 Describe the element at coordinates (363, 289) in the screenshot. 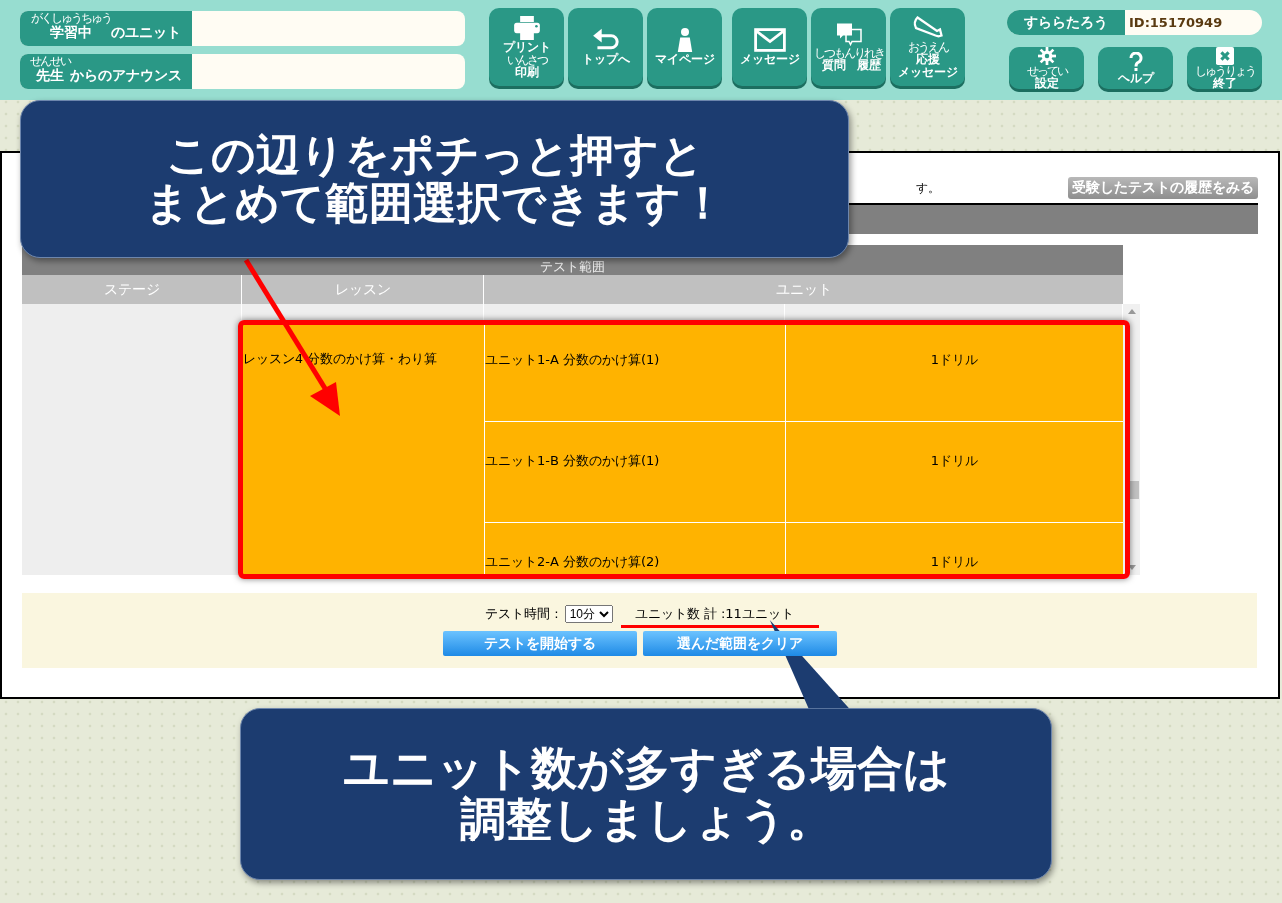

I see `column-header: レッスン` at that location.